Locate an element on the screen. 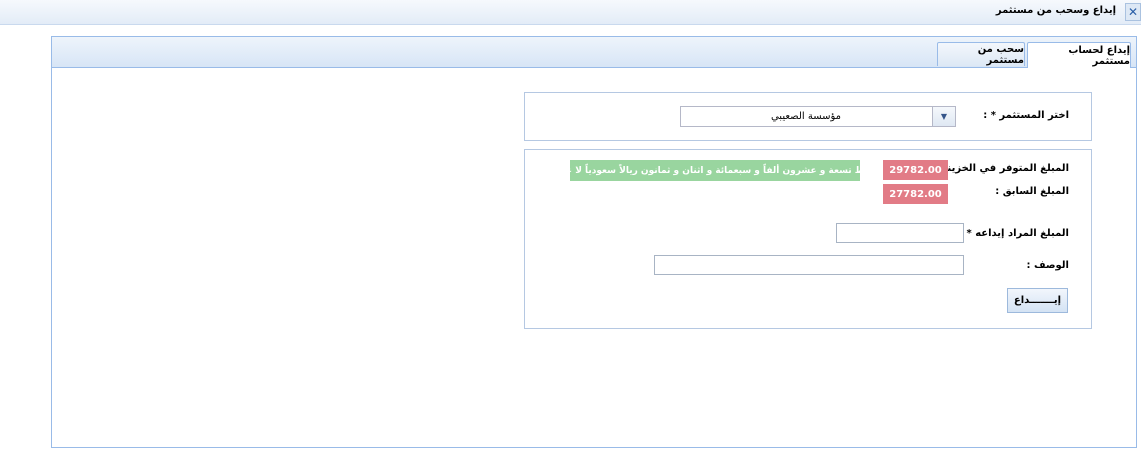  investor-label: اختر المستثمر * : is located at coordinates (1026, 115).